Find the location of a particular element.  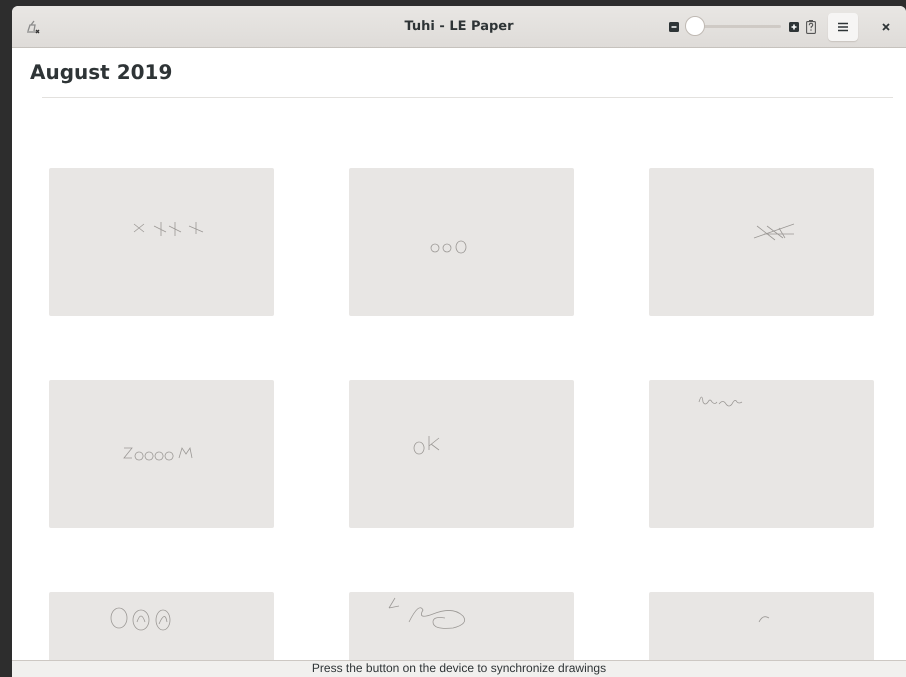

zoom-slider-thumb is located at coordinates (695, 26).